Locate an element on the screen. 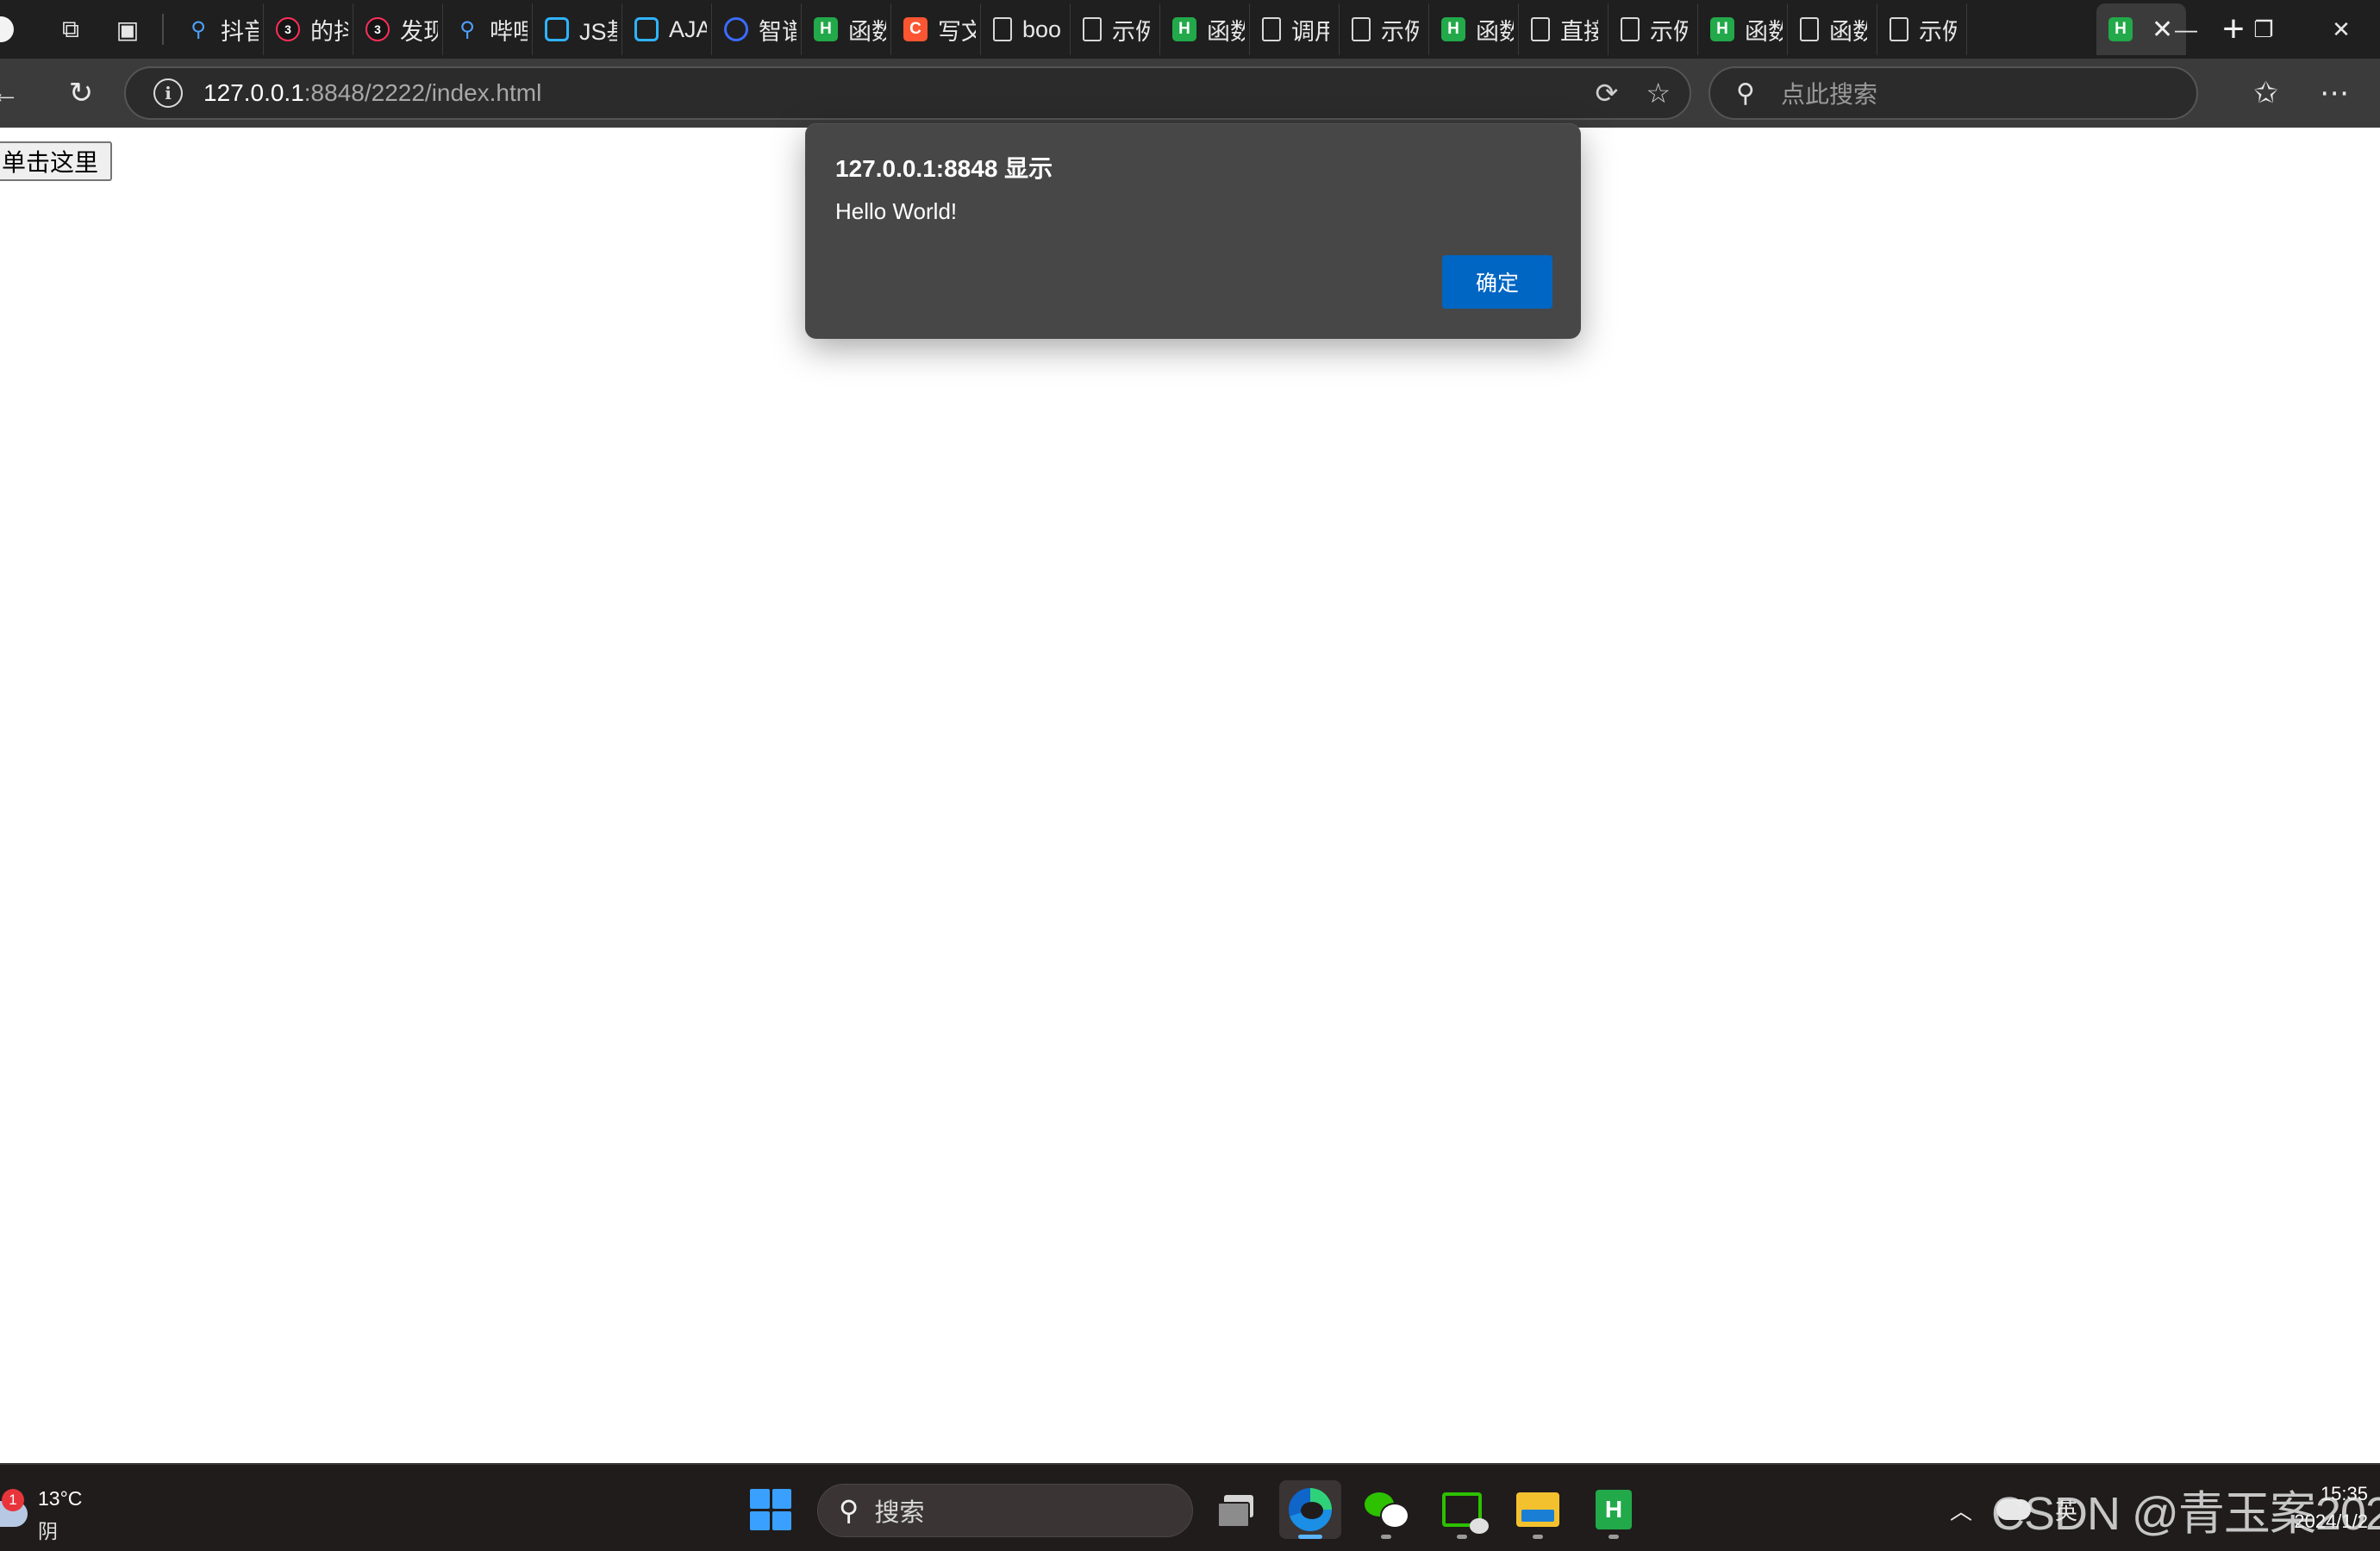 The height and width of the screenshot is (1551, 2380). tab-1: 3 的抖 is located at coordinates (309, 29).